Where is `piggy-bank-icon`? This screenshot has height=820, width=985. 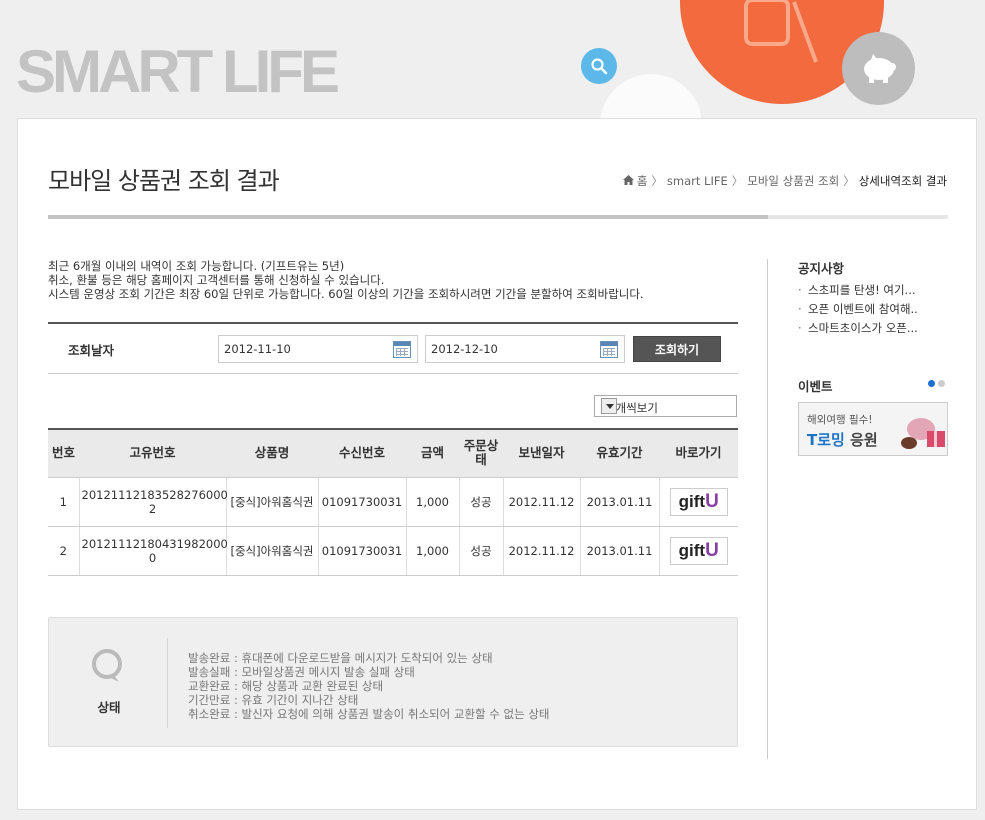 piggy-bank-icon is located at coordinates (878, 68).